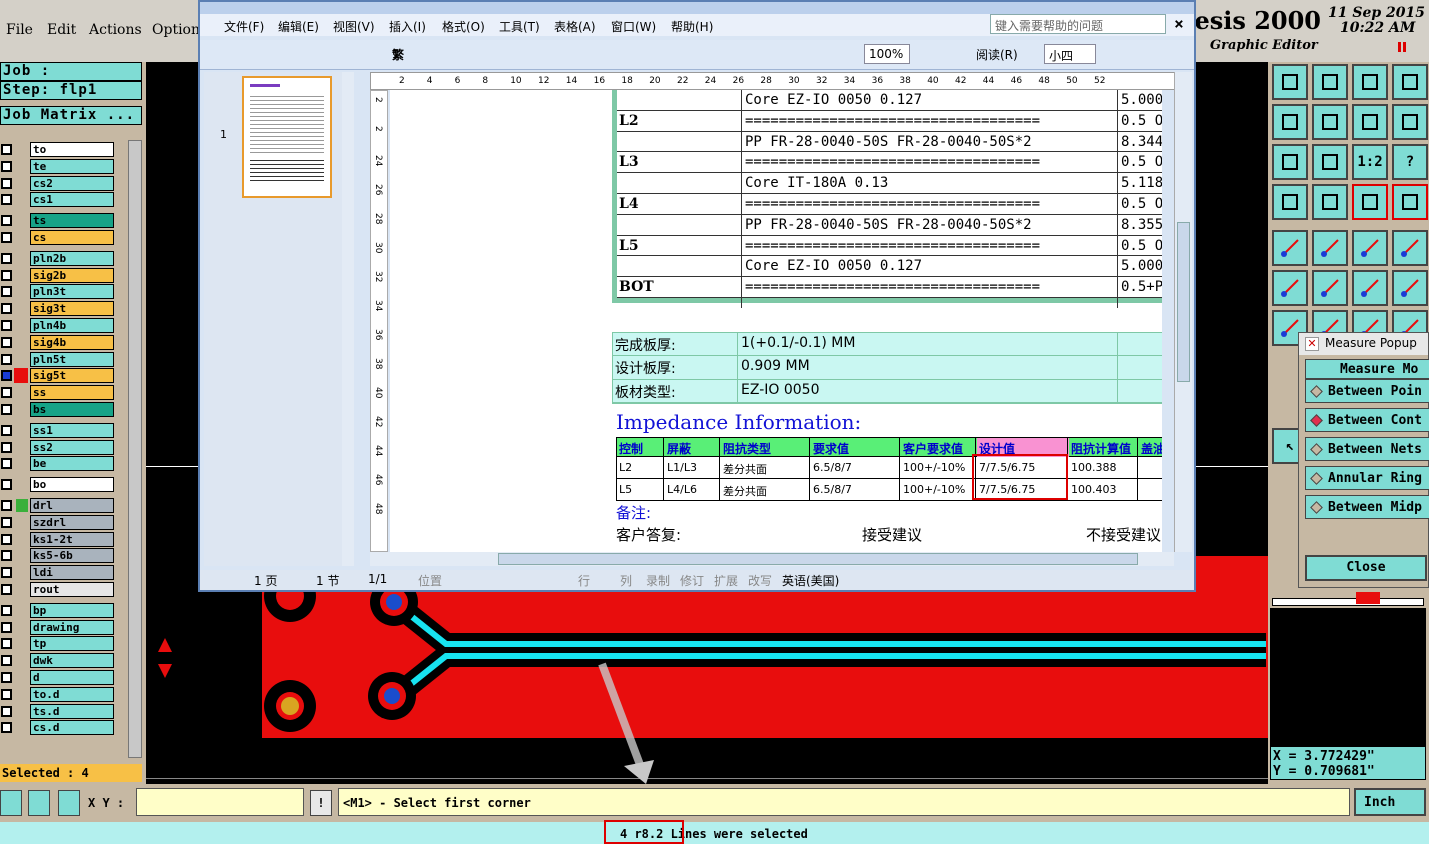 The image size is (1429, 844). What do you see at coordinates (244, 26) in the screenshot?
I see `word-menu-item: 文件(F)` at bounding box center [244, 26].